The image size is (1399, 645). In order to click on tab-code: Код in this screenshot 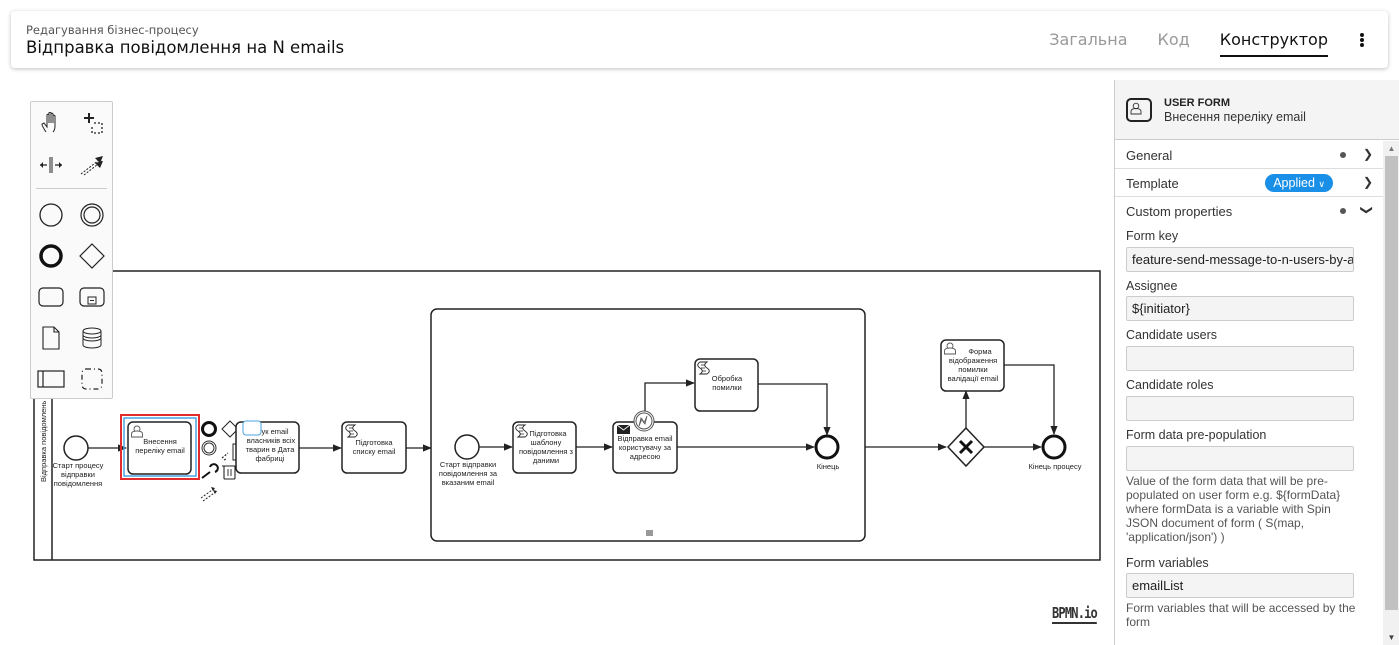, I will do `click(1174, 39)`.